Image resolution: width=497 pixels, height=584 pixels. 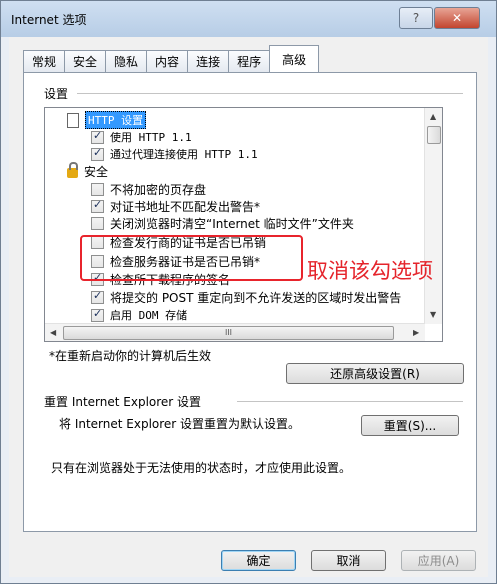 I want to click on list-item: 检查发行商的证书是否已吊销, so click(x=178, y=242).